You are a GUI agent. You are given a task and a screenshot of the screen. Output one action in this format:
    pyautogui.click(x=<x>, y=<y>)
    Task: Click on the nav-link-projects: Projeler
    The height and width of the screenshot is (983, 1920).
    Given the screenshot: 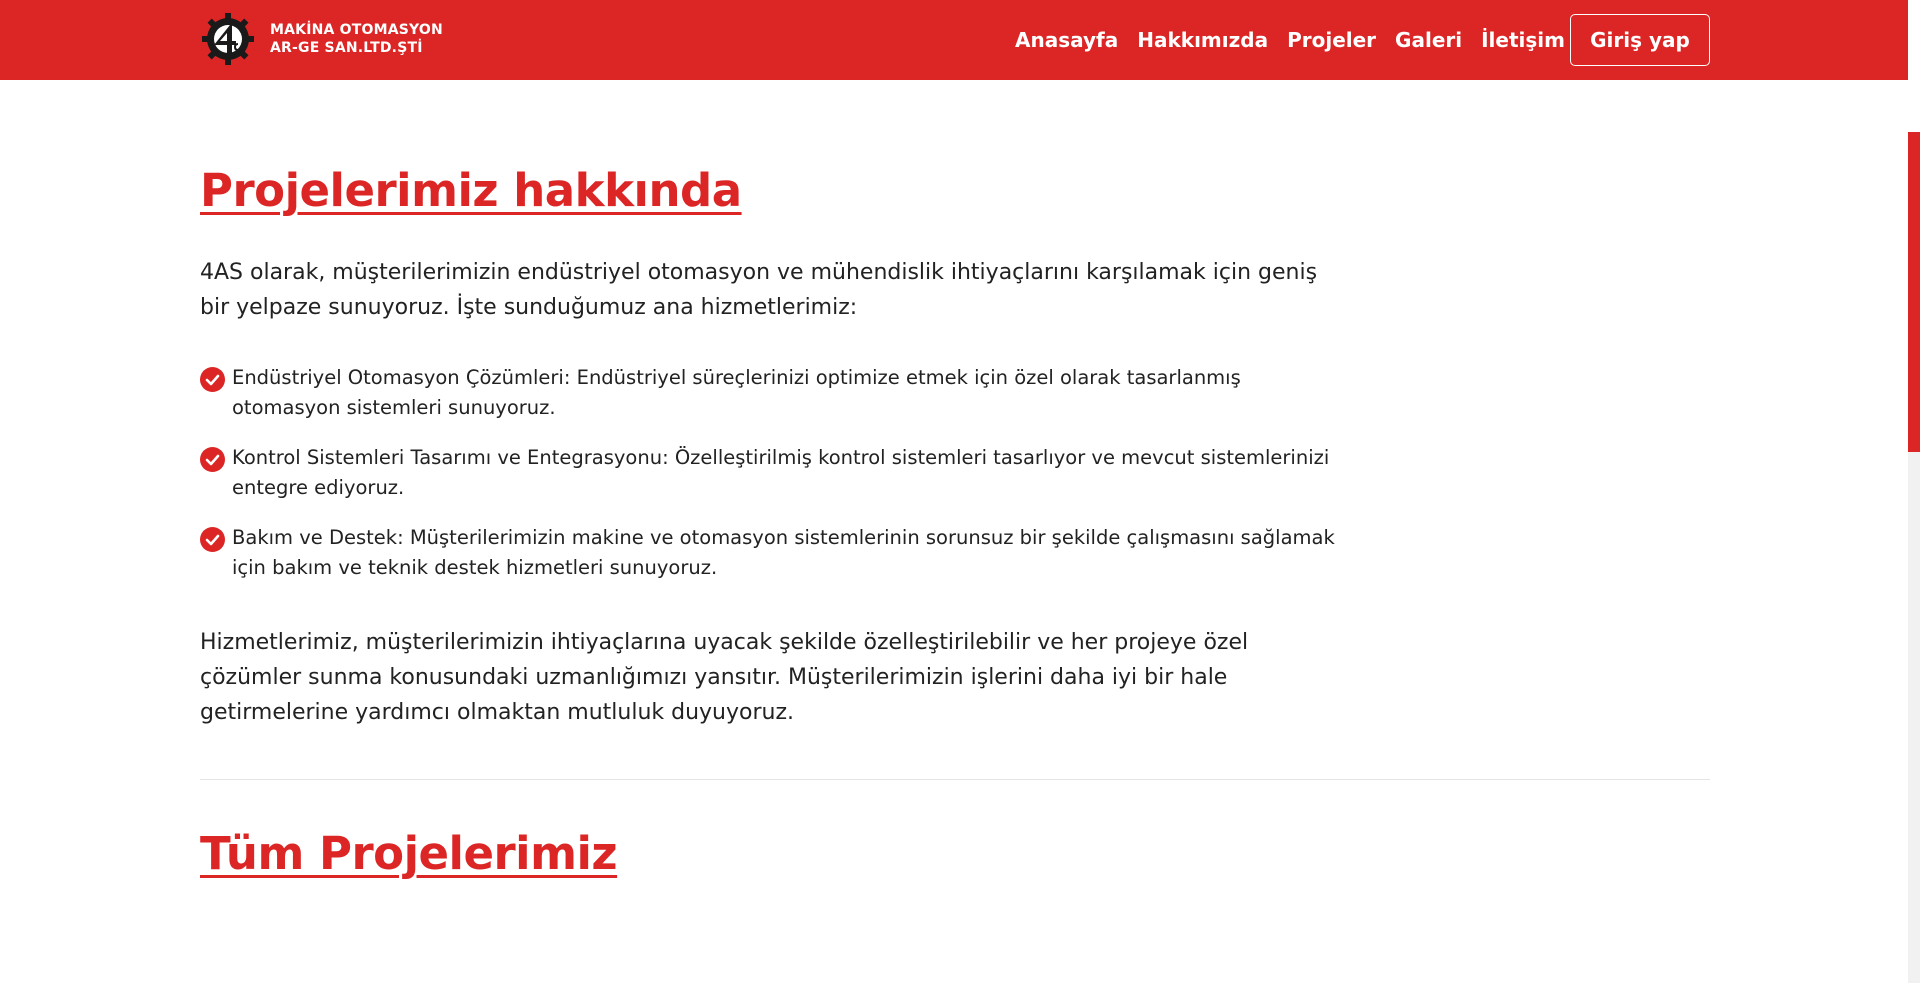 What is the action you would take?
    pyautogui.click(x=1331, y=40)
    